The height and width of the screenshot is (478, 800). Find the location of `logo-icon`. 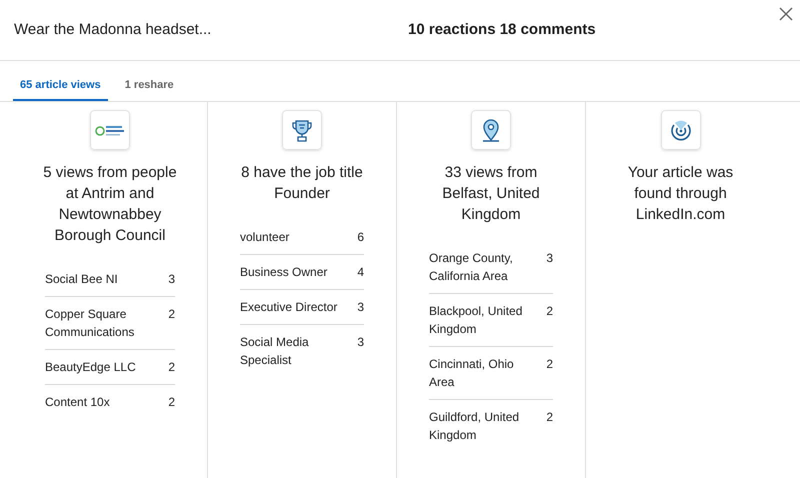

logo-icon is located at coordinates (110, 130).